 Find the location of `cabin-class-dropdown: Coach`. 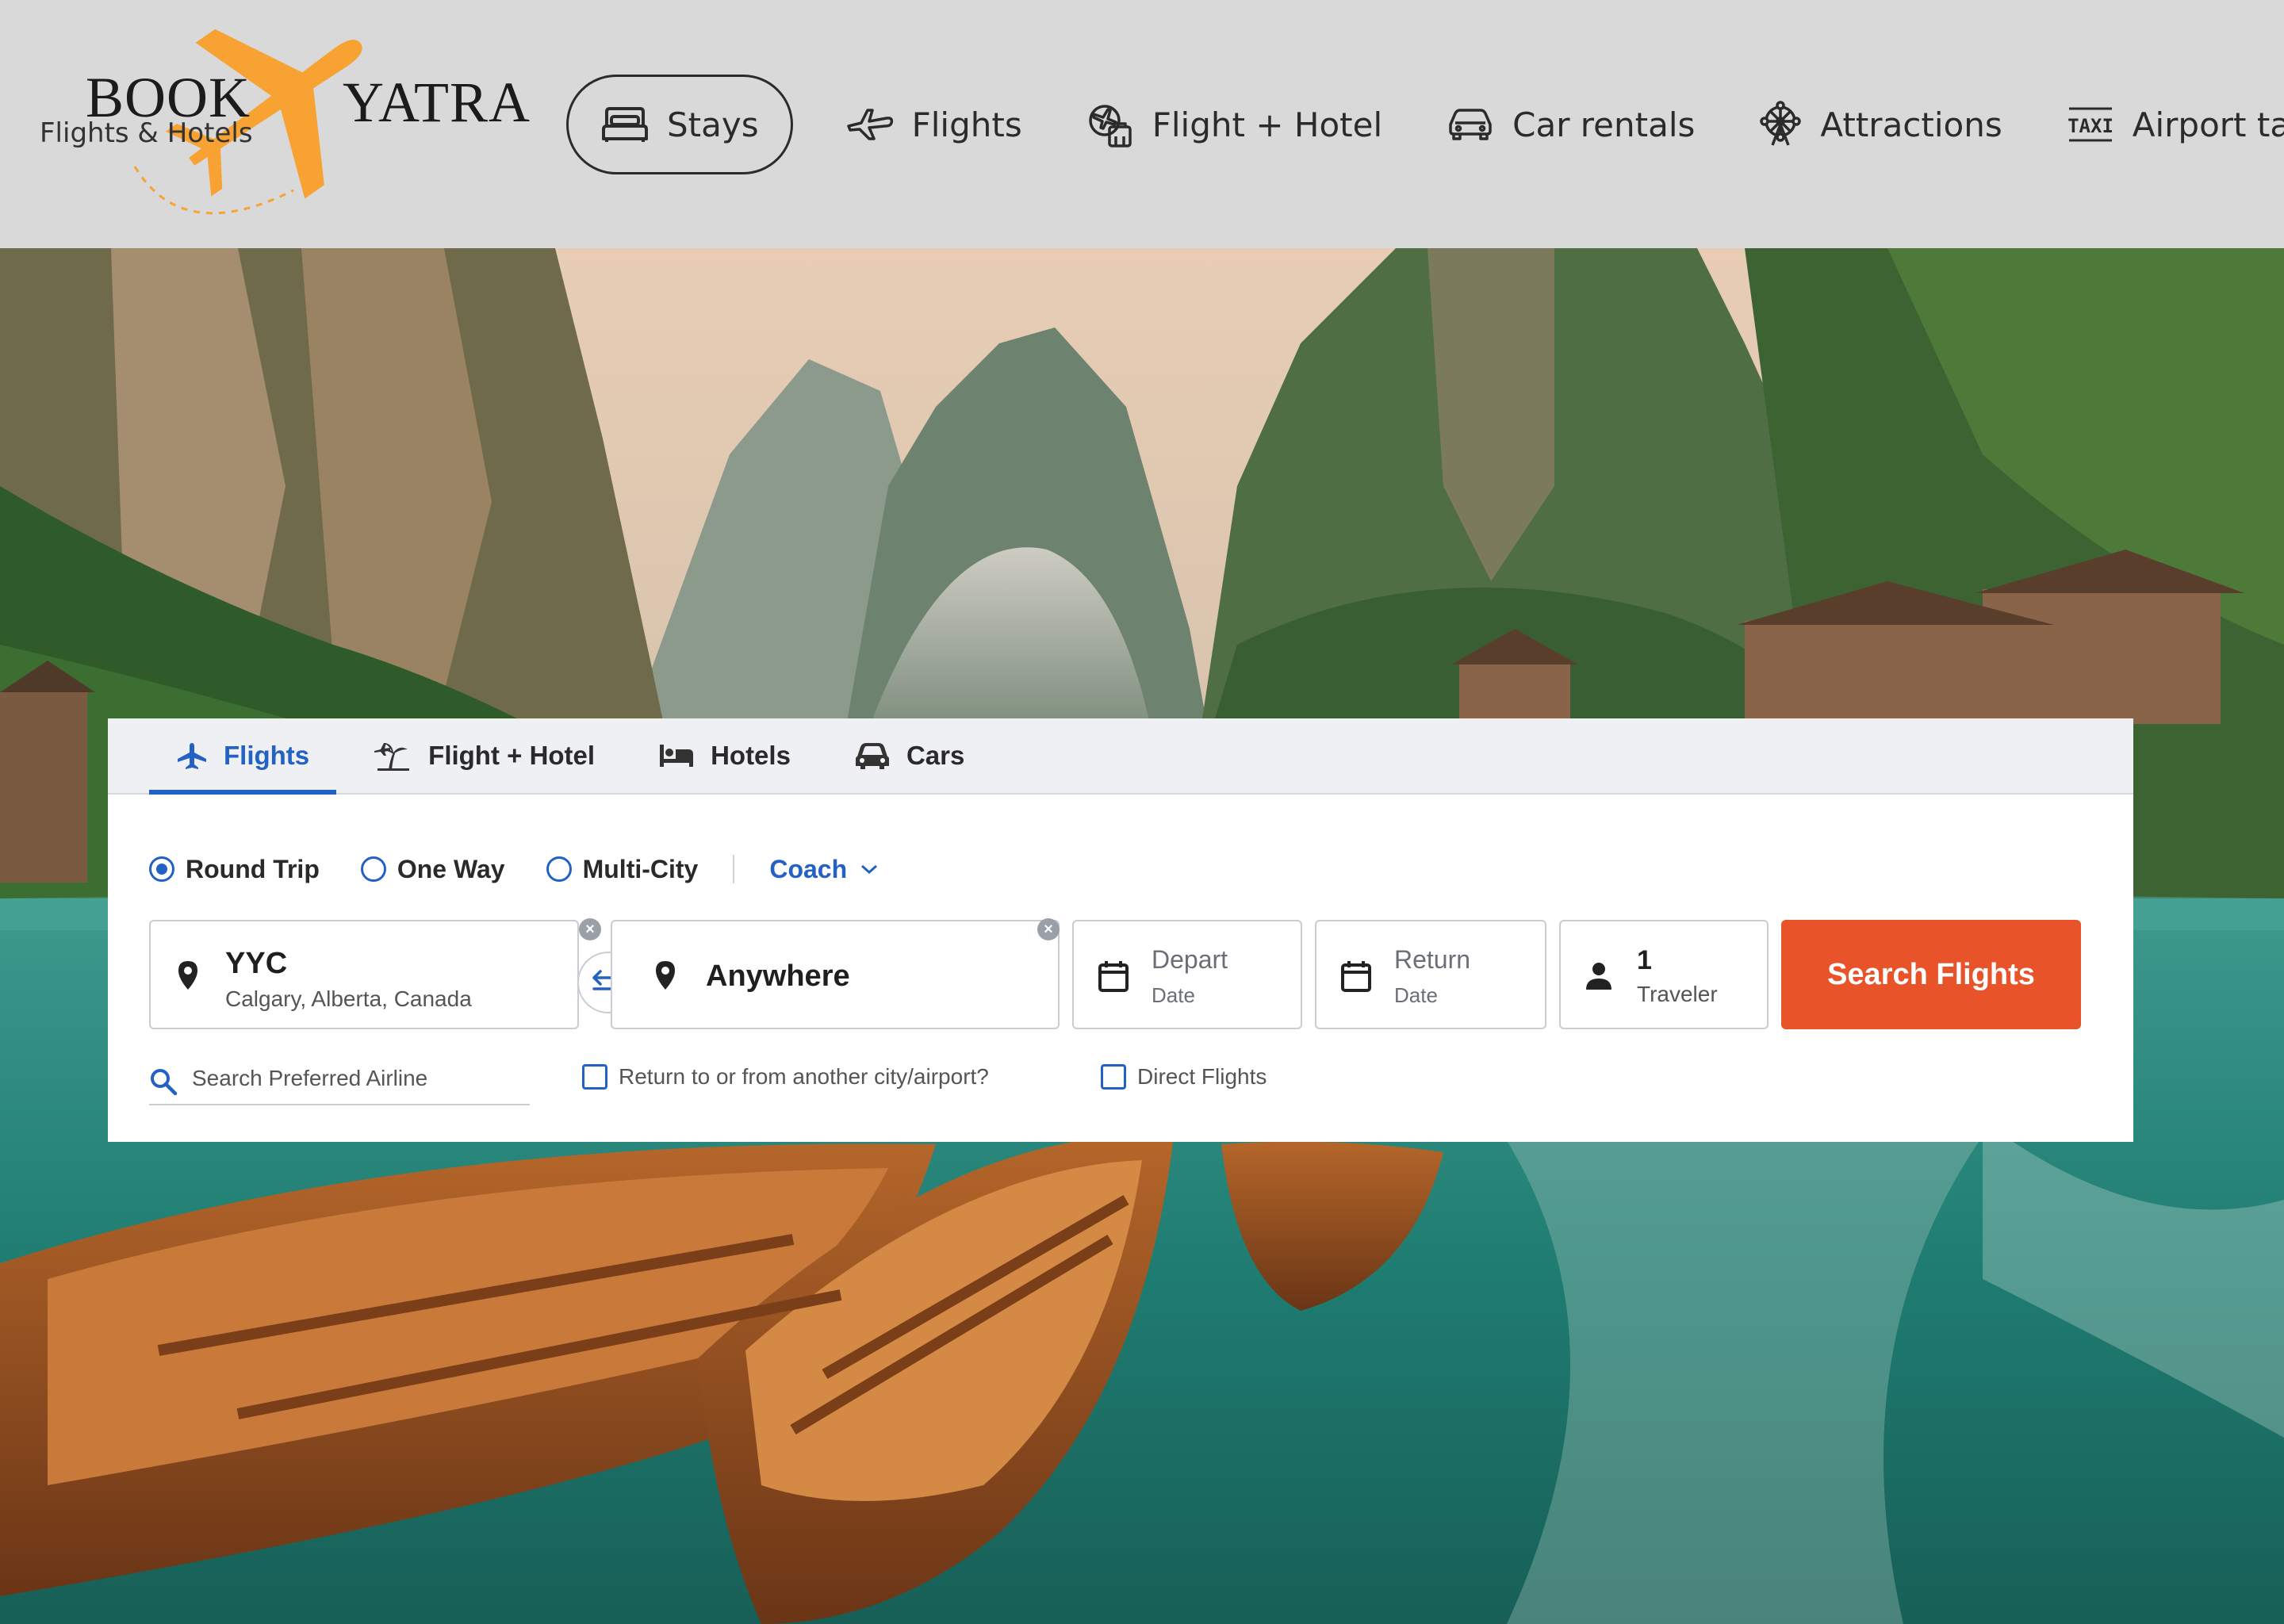

cabin-class-dropdown: Coach is located at coordinates (824, 869).